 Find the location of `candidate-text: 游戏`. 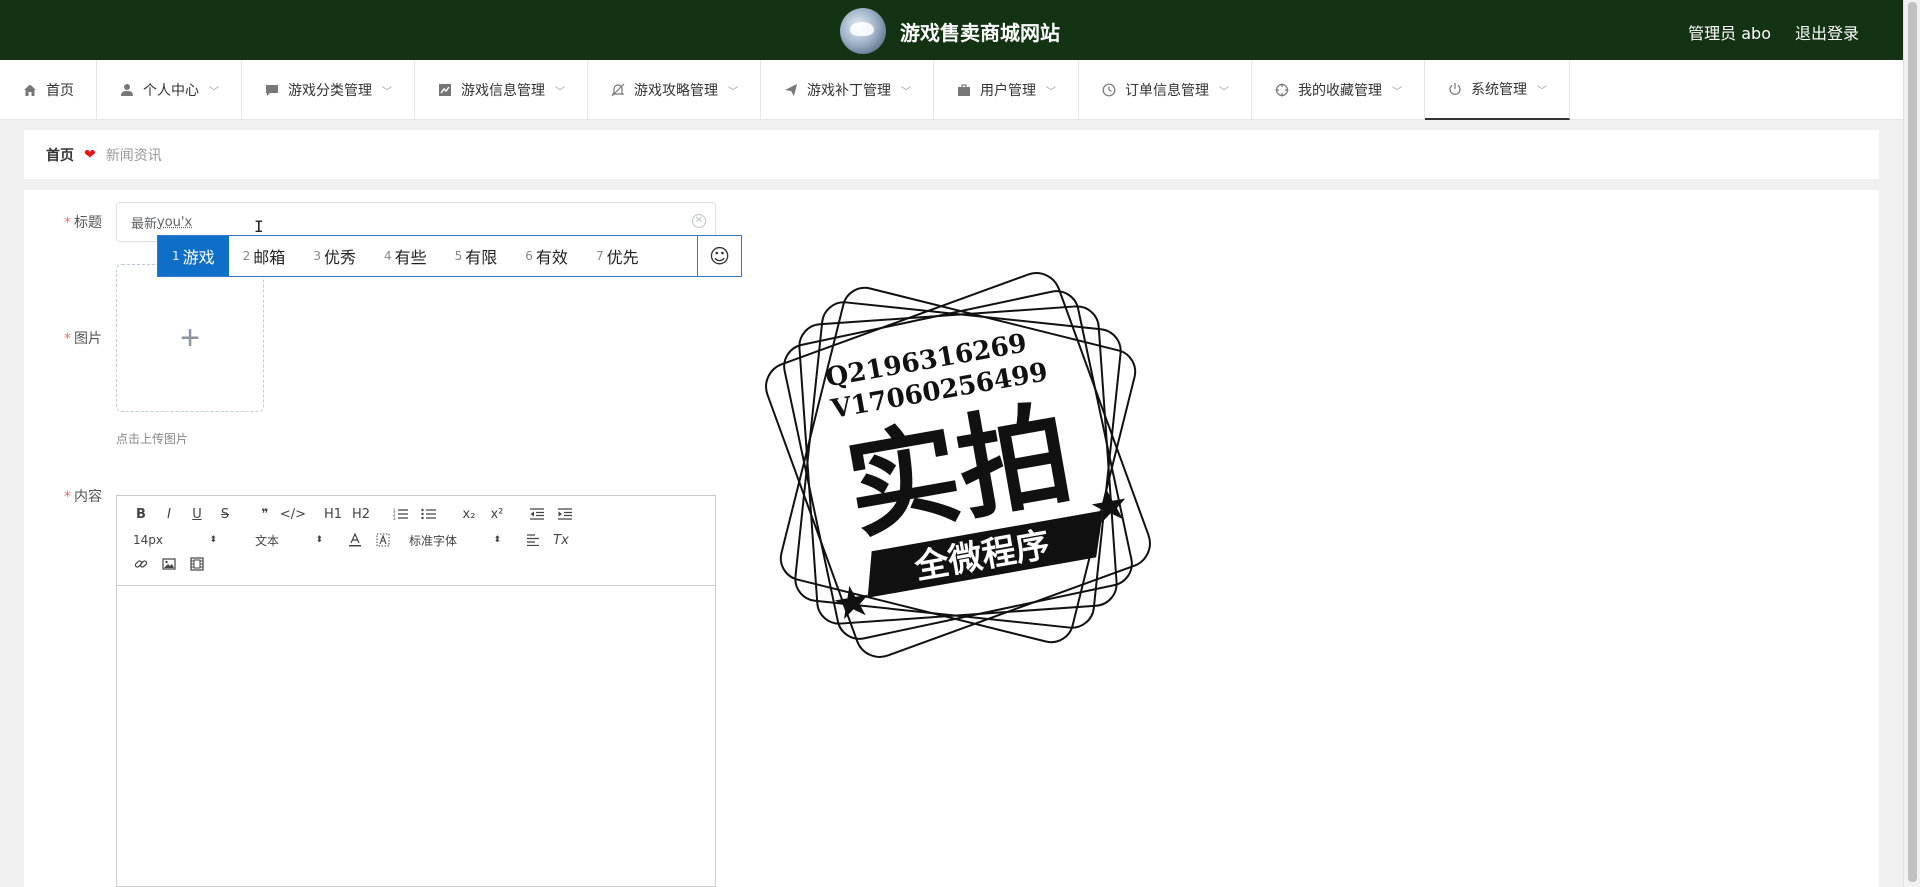

candidate-text: 游戏 is located at coordinates (198, 257).